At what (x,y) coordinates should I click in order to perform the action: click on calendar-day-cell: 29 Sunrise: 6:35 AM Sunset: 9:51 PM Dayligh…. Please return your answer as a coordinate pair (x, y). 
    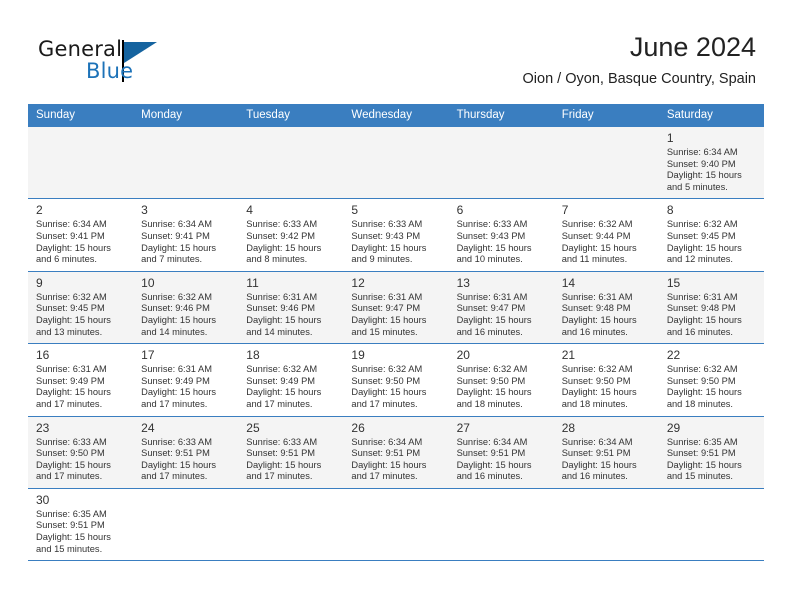
    Looking at the image, I should click on (711, 452).